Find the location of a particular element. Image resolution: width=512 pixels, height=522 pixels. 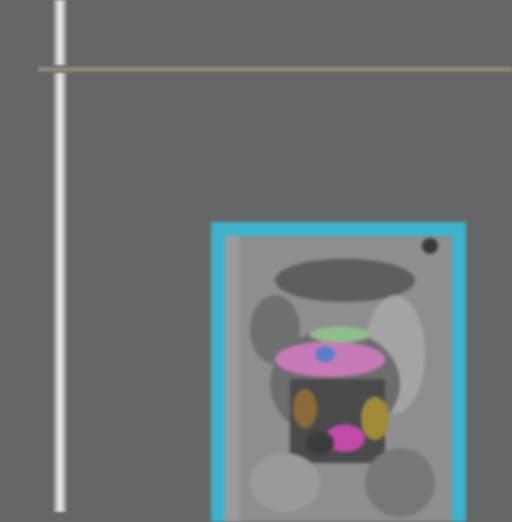

horizontal-guide-line is located at coordinates (275, 69).